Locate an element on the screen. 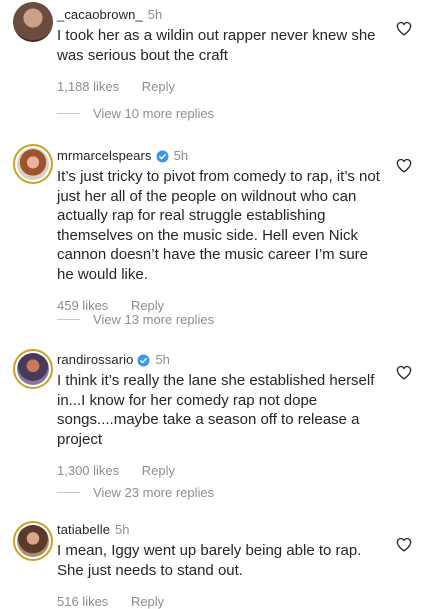 This screenshot has height=609, width=424. view-more-replies-label: View 10 more replies is located at coordinates (153, 113).